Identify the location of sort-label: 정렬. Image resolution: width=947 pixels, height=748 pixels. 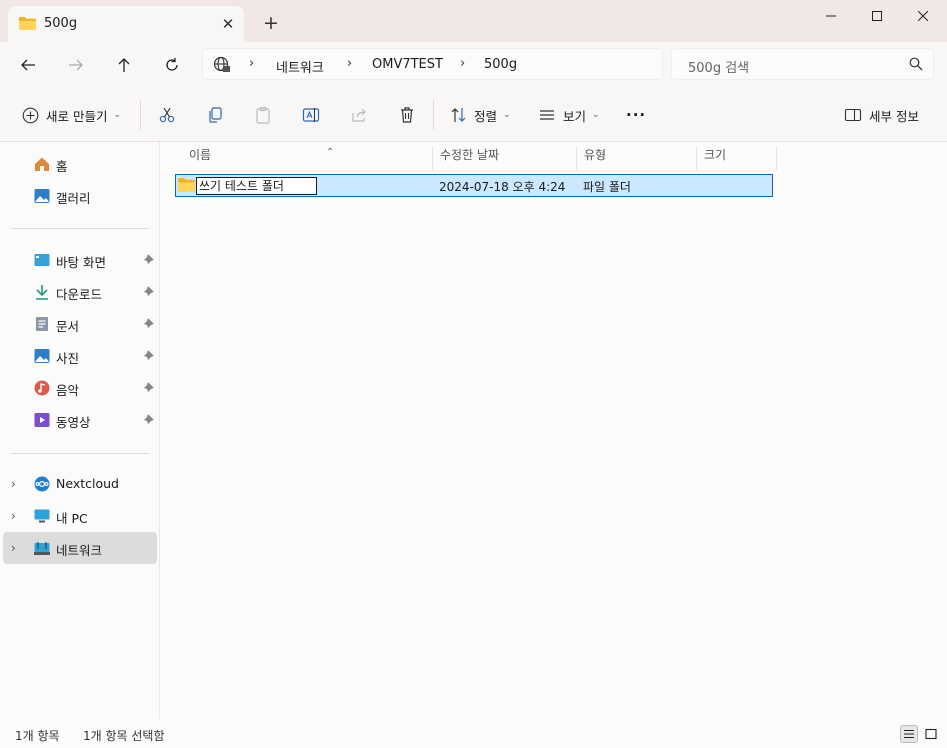
(486, 116).